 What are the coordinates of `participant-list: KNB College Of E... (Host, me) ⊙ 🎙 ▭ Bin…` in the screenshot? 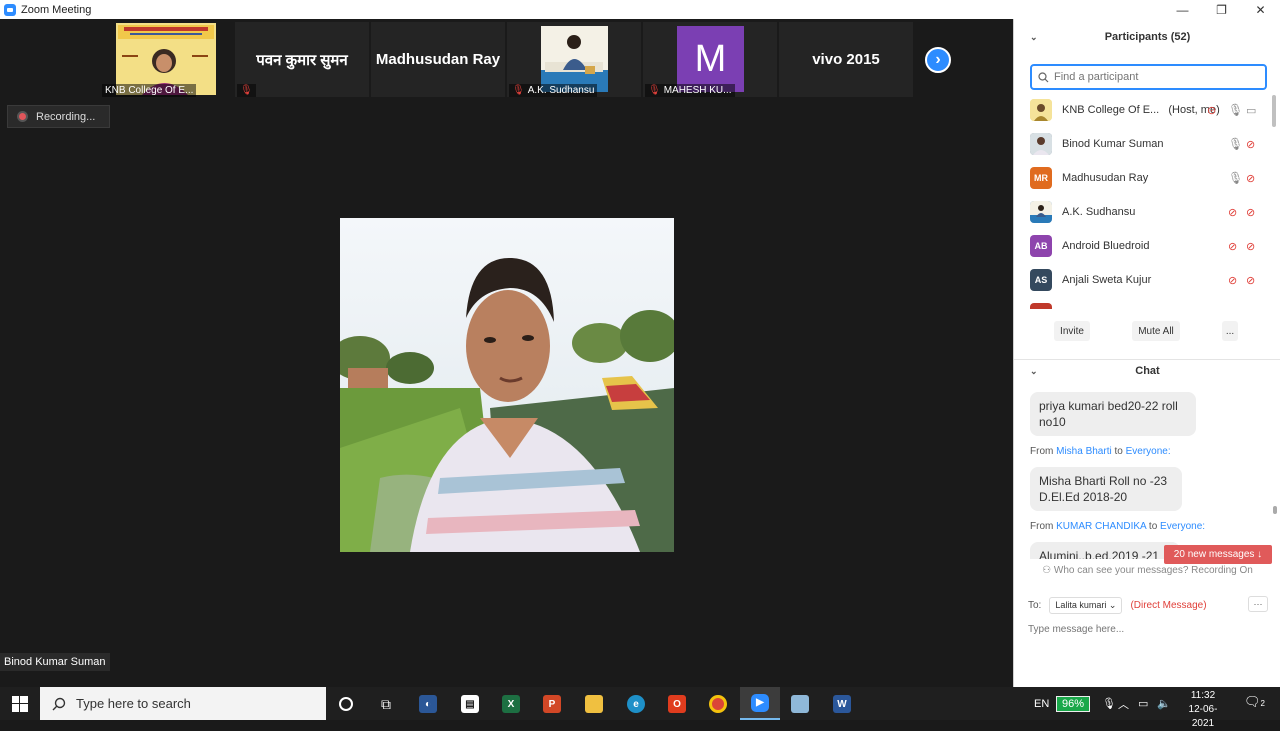 It's located at (1143, 201).